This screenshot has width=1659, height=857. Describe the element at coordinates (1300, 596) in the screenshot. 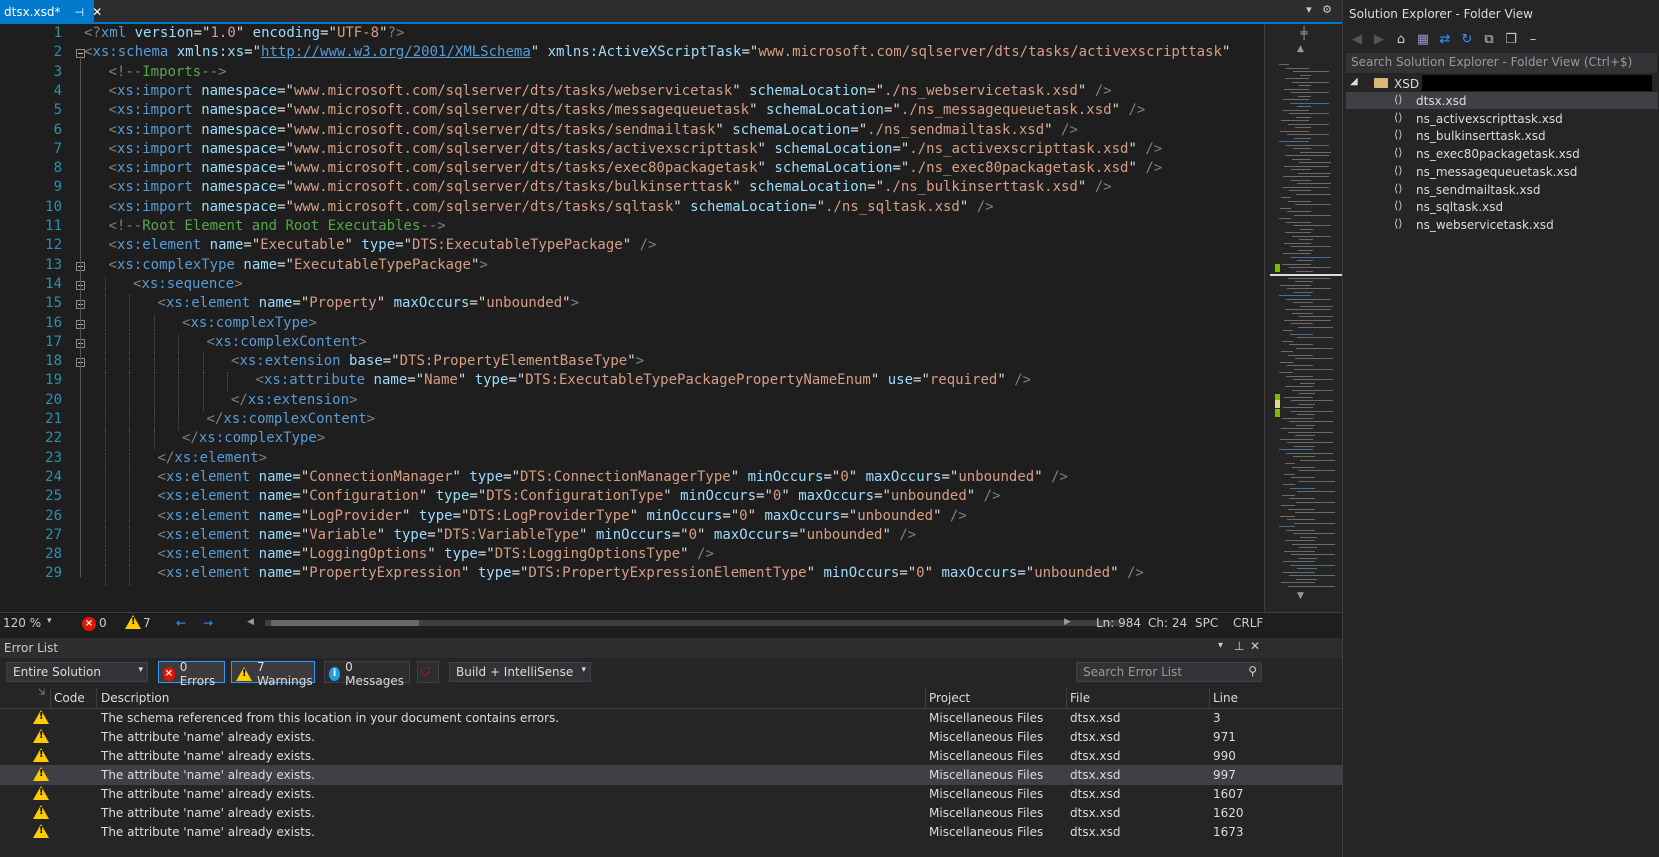

I see `scroll-down-icon: ▼` at that location.